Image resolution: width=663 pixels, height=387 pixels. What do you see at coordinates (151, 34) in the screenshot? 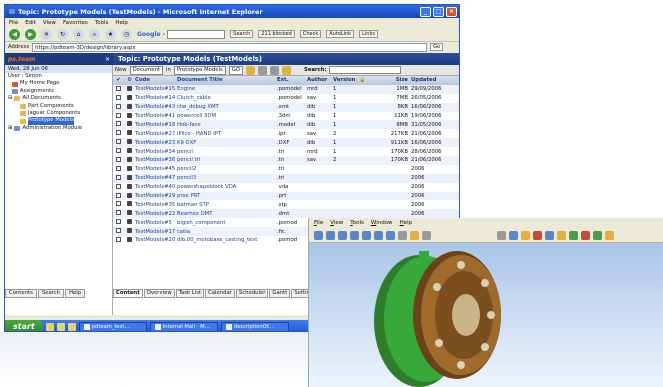
I see `google-label: Google -` at bounding box center [151, 34].